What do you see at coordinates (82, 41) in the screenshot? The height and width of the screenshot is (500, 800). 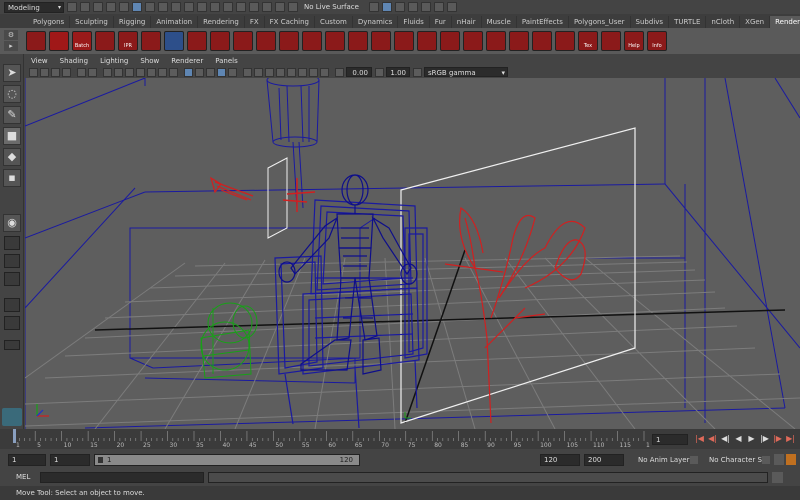 I see `batch-render-icon: Batch` at bounding box center [82, 41].